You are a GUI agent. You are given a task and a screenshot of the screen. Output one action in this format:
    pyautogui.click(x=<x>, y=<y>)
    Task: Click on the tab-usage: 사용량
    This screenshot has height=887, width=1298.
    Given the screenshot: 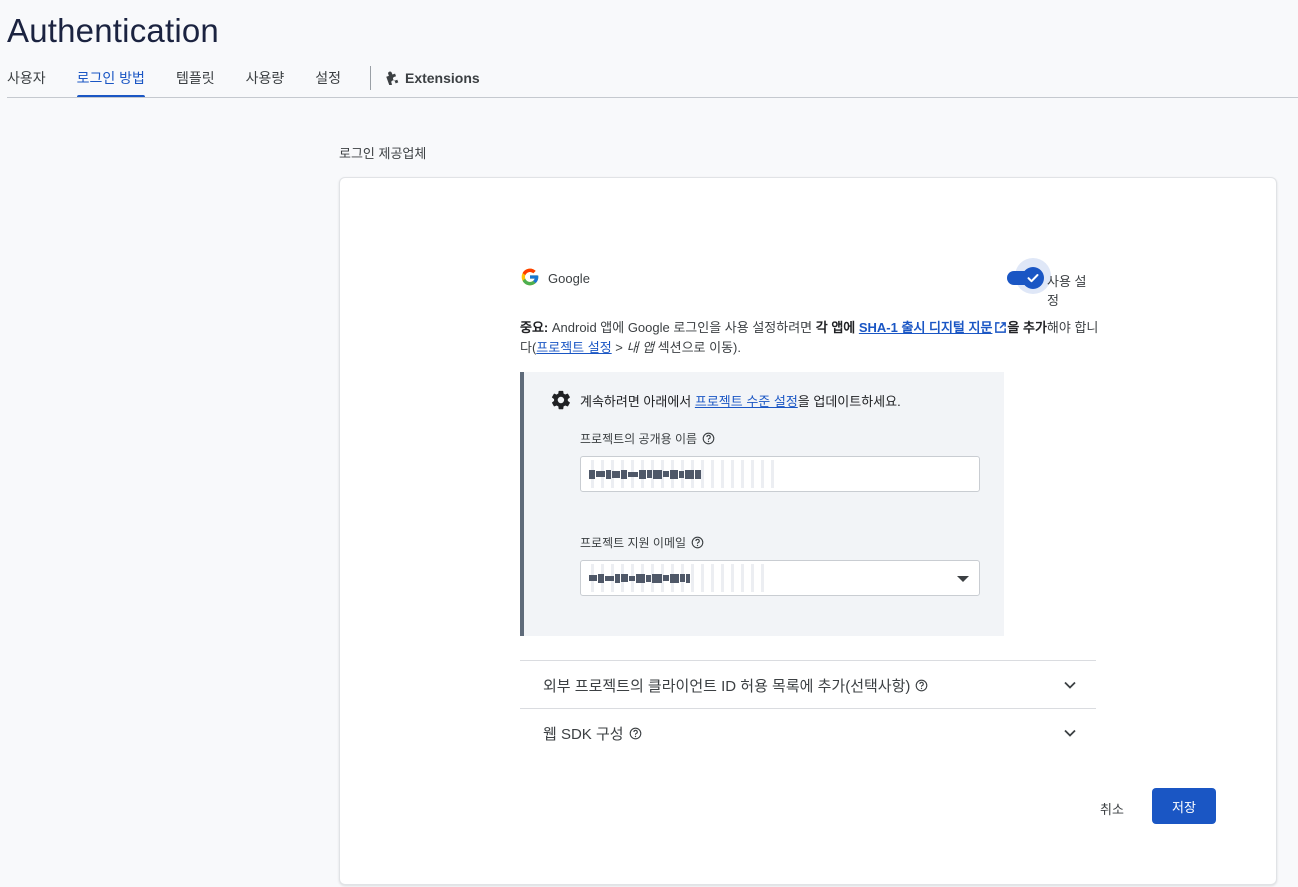 What is the action you would take?
    pyautogui.click(x=265, y=82)
    